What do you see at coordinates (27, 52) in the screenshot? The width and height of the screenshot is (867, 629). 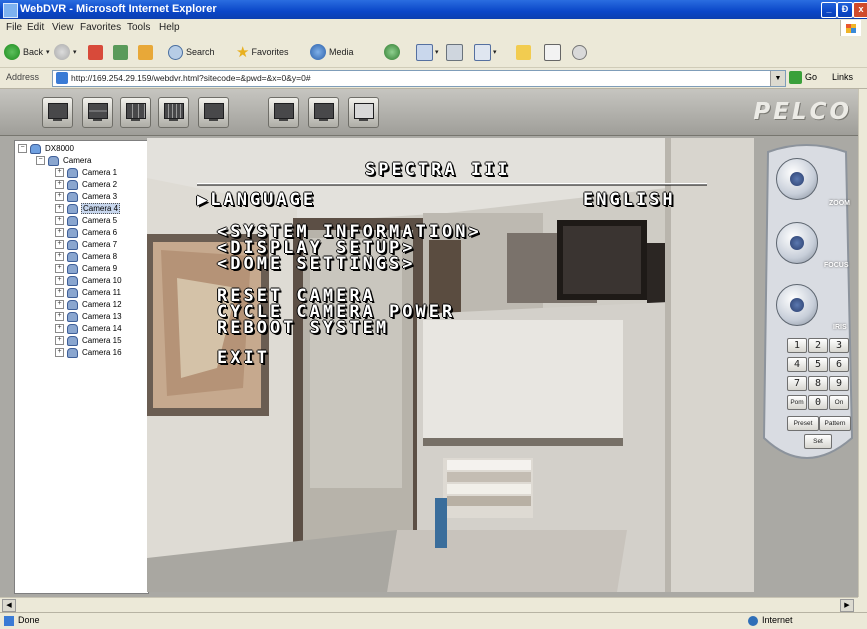 I see `back-button: Back ▾` at bounding box center [27, 52].